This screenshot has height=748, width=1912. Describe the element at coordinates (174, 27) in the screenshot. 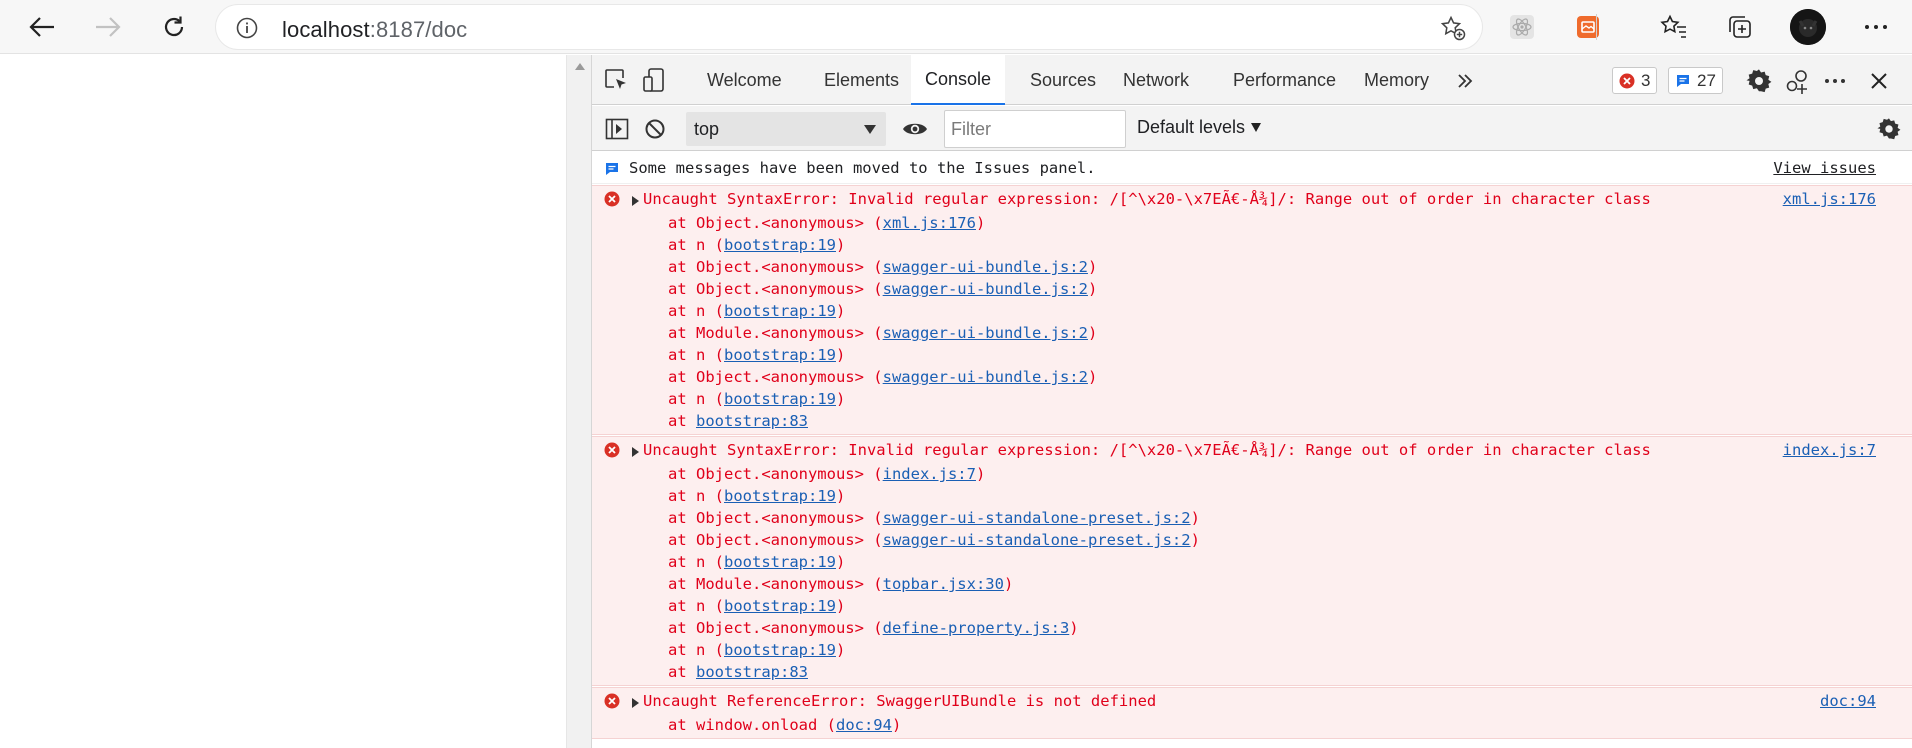

I see `refresh-button` at that location.